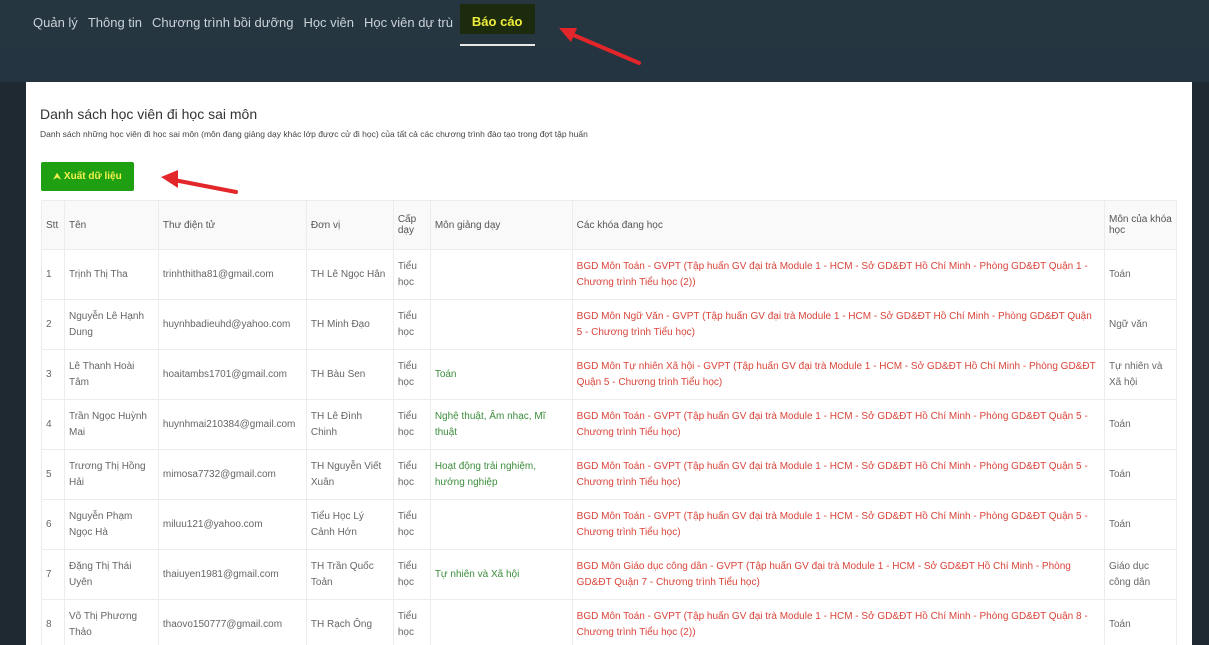 This screenshot has width=1209, height=645. Describe the element at coordinates (501, 225) in the screenshot. I see `col-mon-giang-day: Môn giảng dạy` at that location.